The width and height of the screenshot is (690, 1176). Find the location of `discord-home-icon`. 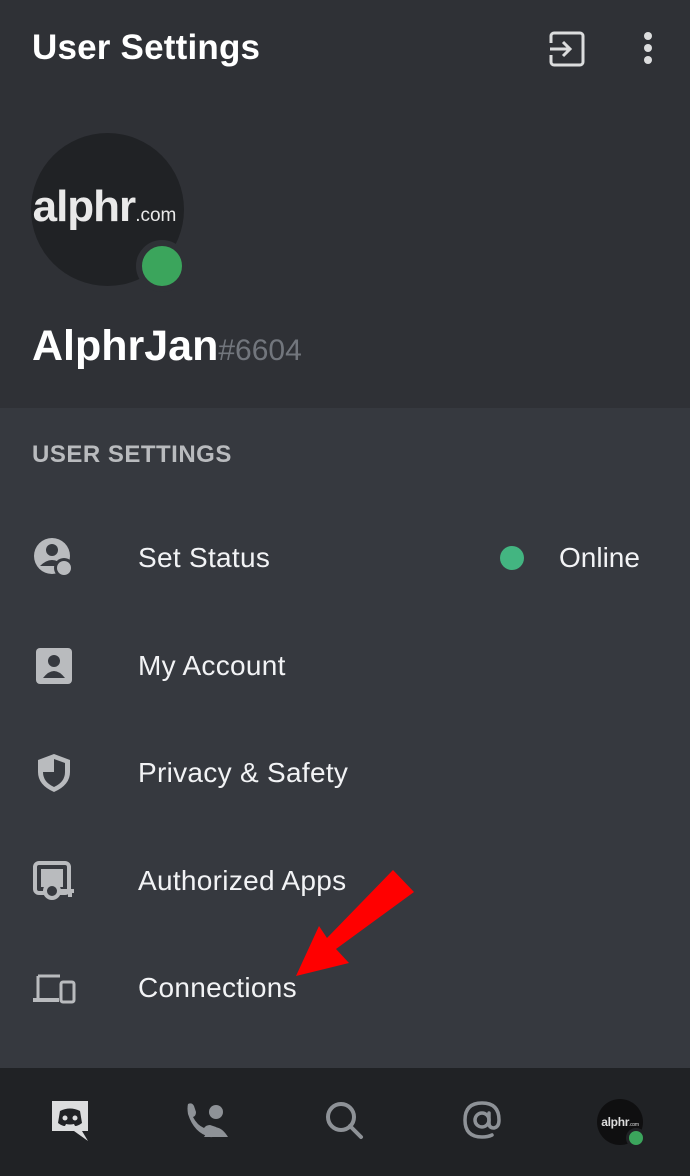

discord-home-icon is located at coordinates (70, 1122).